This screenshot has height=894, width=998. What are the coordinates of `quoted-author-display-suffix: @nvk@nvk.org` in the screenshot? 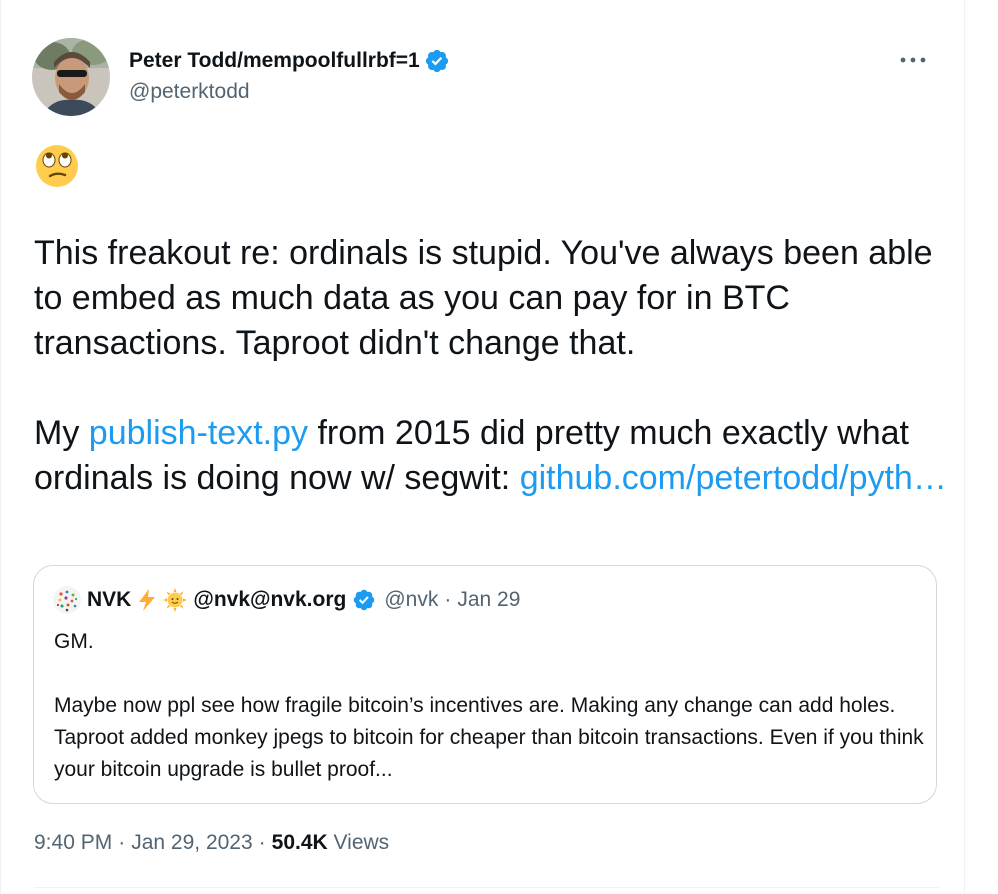 It's located at (269, 600).